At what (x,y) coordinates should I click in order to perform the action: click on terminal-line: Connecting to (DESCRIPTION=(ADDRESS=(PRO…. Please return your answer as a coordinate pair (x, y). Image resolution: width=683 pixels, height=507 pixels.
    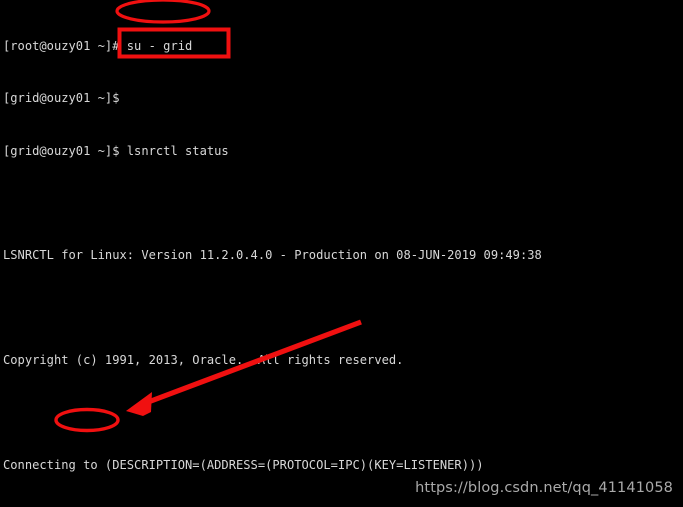
    Looking at the image, I should click on (243, 464).